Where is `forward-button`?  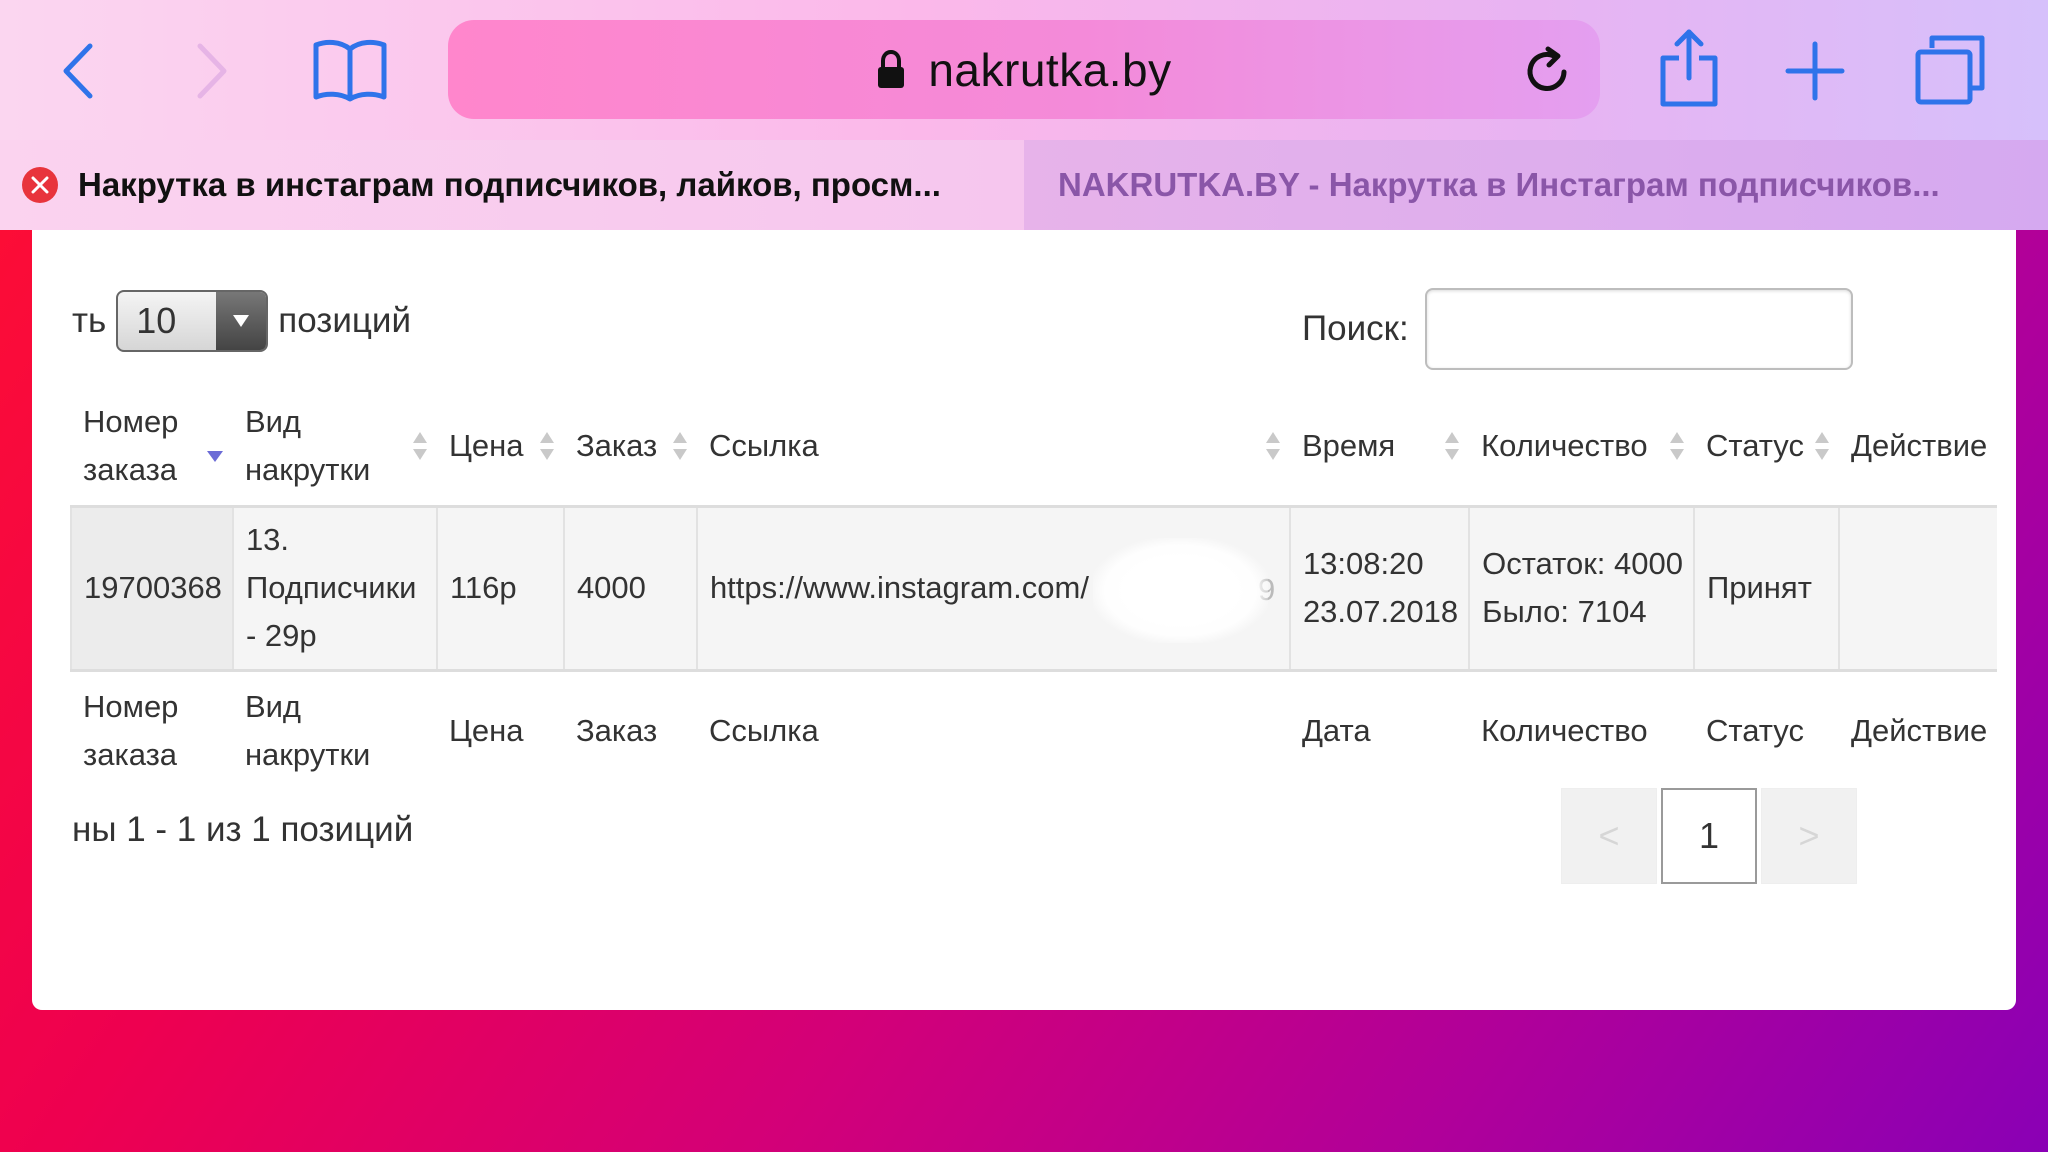 forward-button is located at coordinates (212, 71).